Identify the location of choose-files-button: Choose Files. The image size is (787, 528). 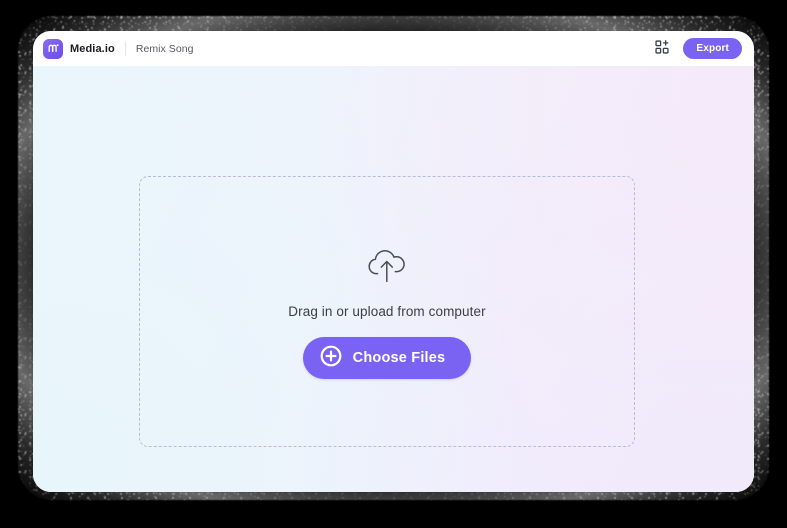
(387, 358).